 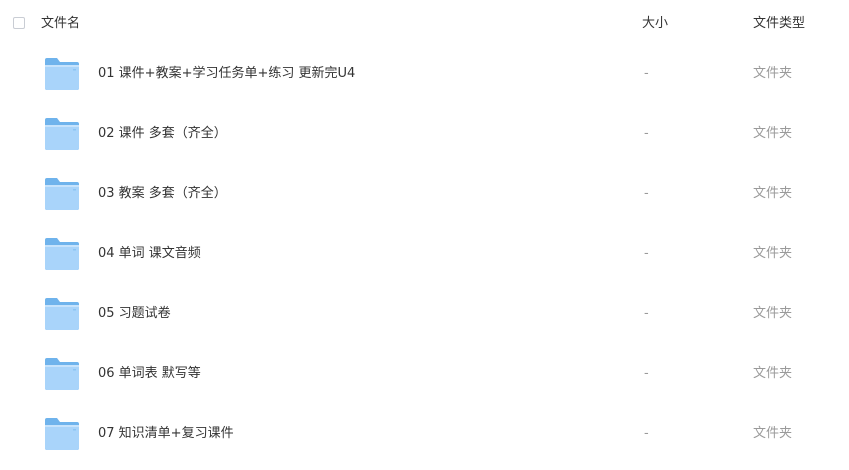 I want to click on file-name: 06 单词表 默写等, so click(x=149, y=374).